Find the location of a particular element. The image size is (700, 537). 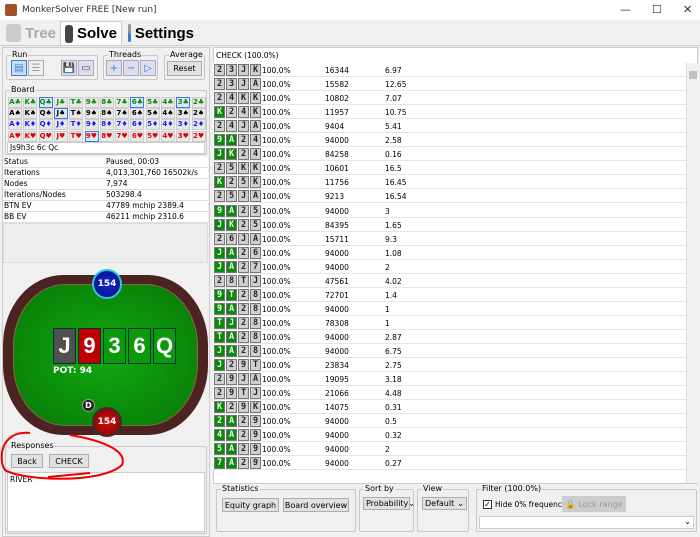

board-card-5-0: 5♣ is located at coordinates (152, 102).